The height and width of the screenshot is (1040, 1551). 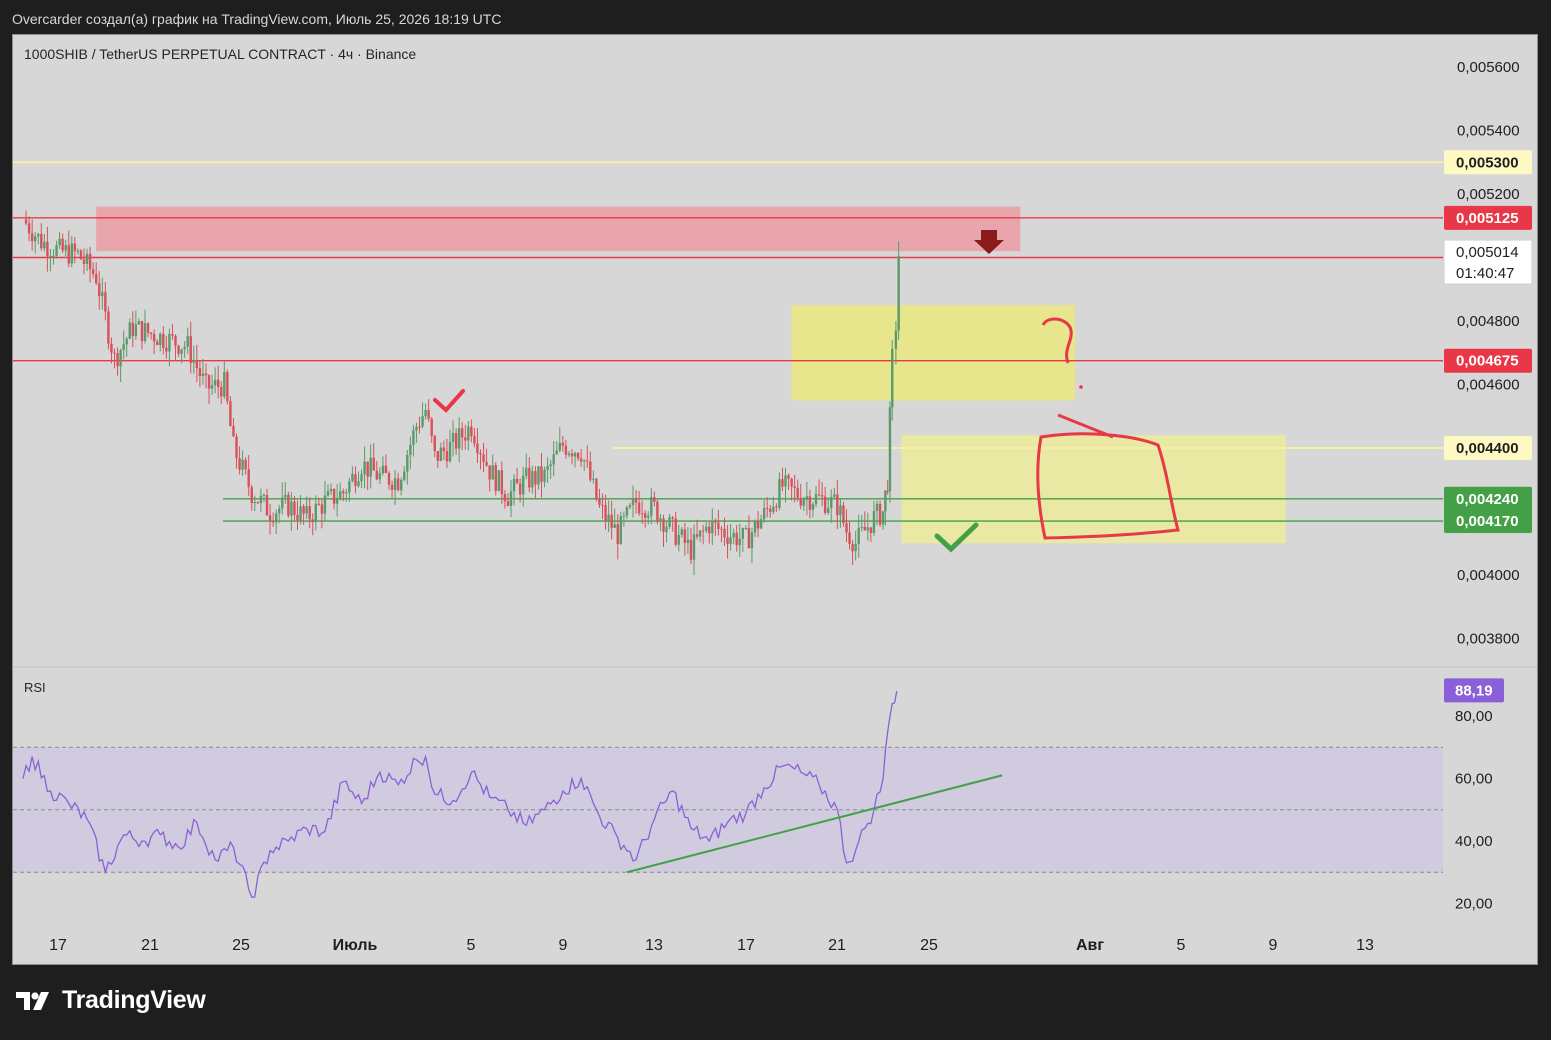 What do you see at coordinates (558, 229) in the screenshot?
I see `resistance-zone` at bounding box center [558, 229].